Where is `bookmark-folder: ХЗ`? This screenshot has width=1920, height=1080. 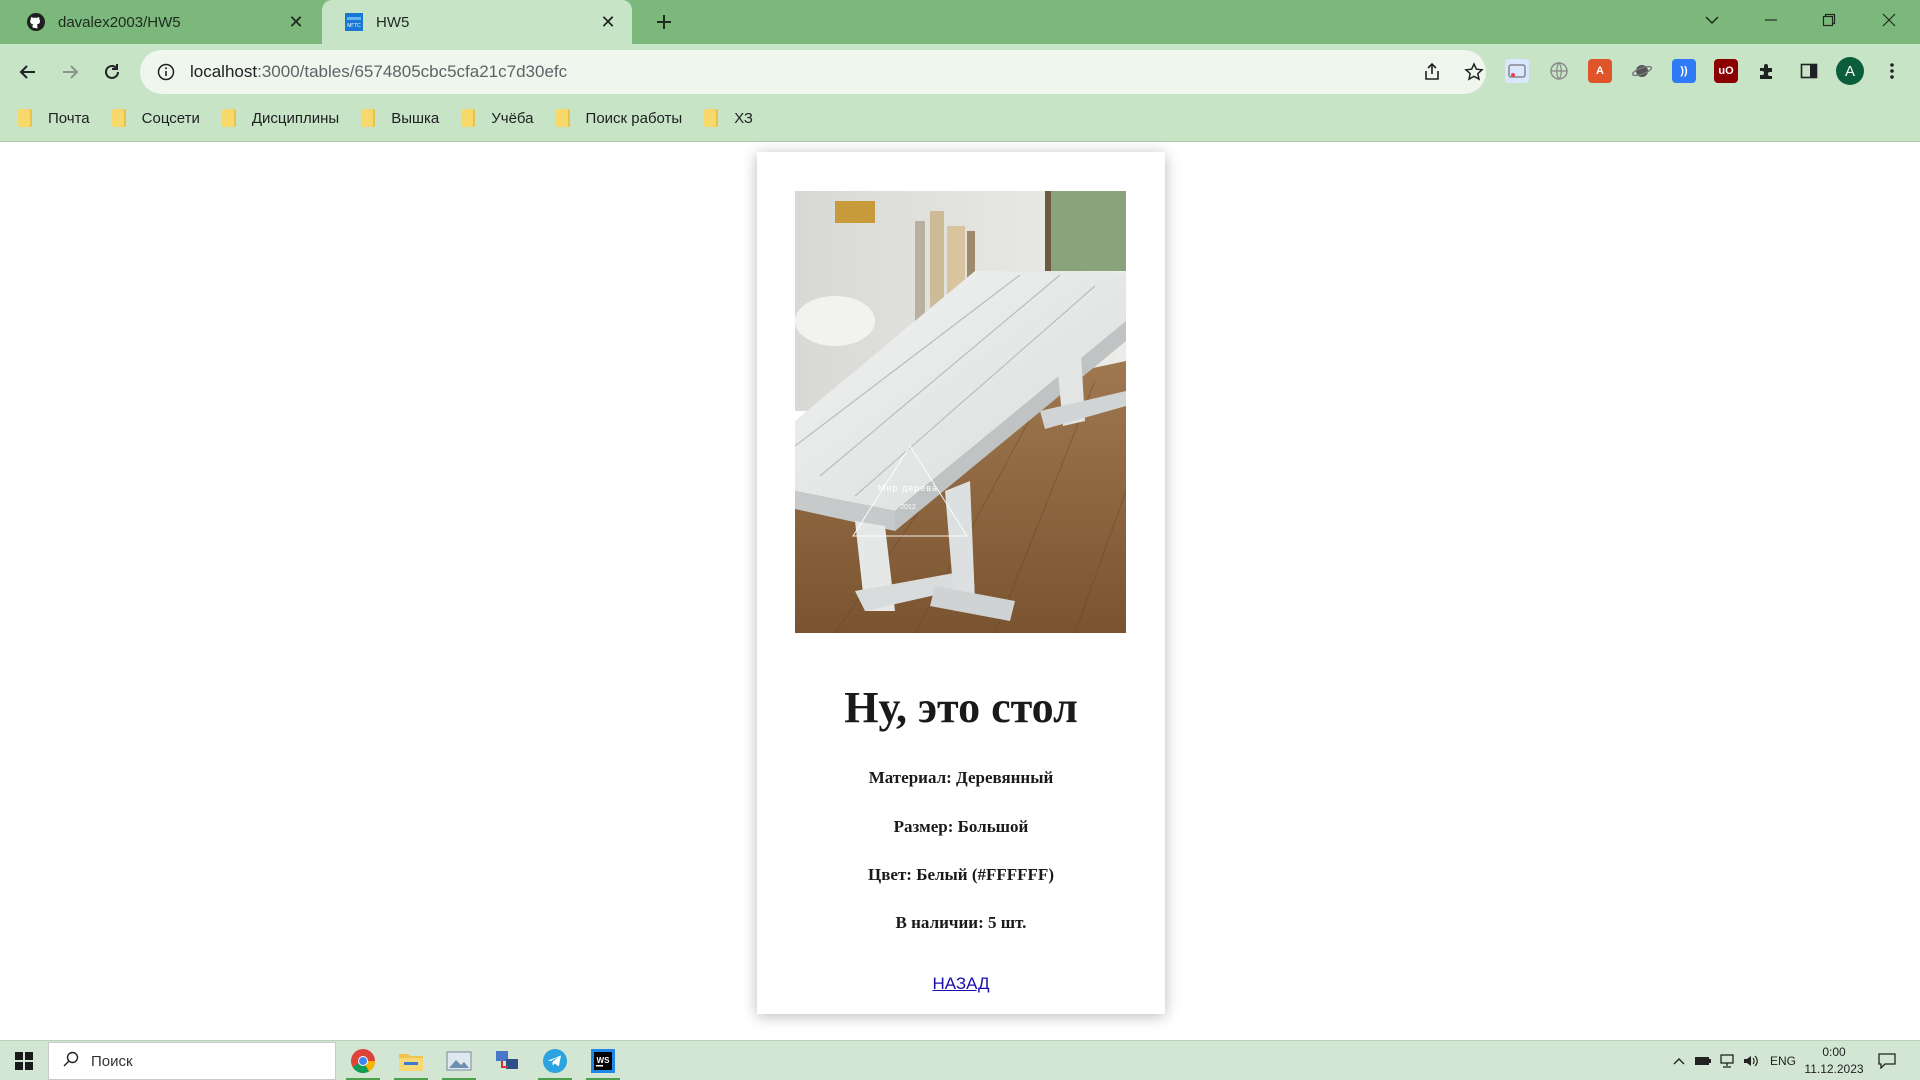
bookmark-folder: ХЗ is located at coordinates (728, 118).